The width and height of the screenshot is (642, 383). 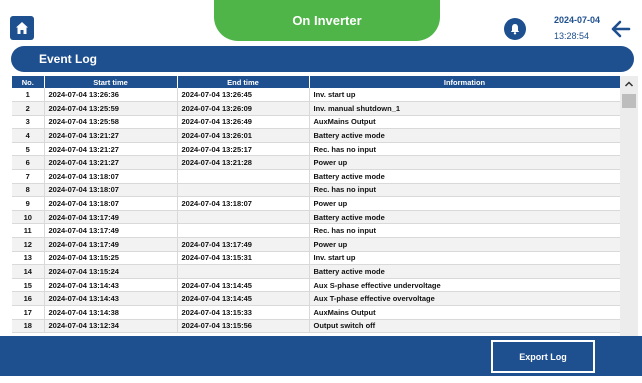 What do you see at coordinates (464, 326) in the screenshot?
I see `information-cell: Output switch off` at bounding box center [464, 326].